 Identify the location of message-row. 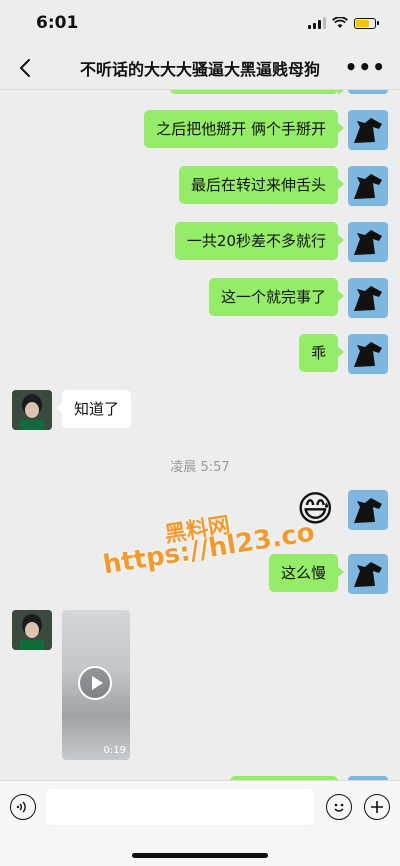
(279, 92).